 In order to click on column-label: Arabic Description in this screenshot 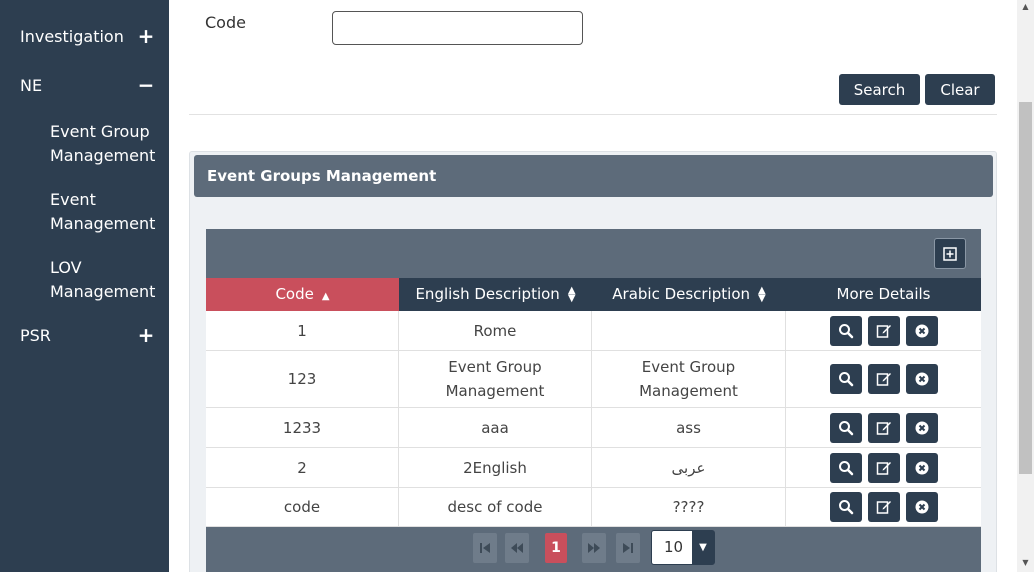, I will do `click(681, 294)`.